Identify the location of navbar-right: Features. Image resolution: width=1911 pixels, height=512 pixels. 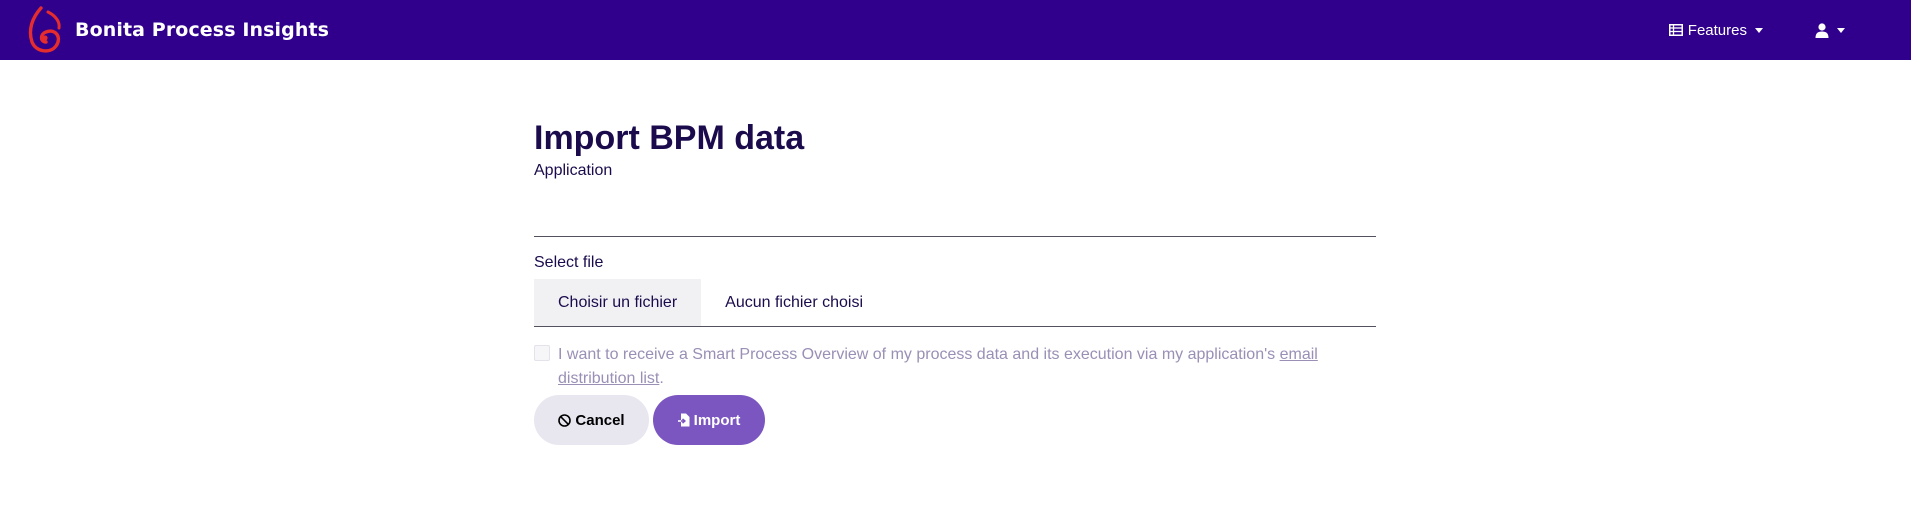
(1789, 30).